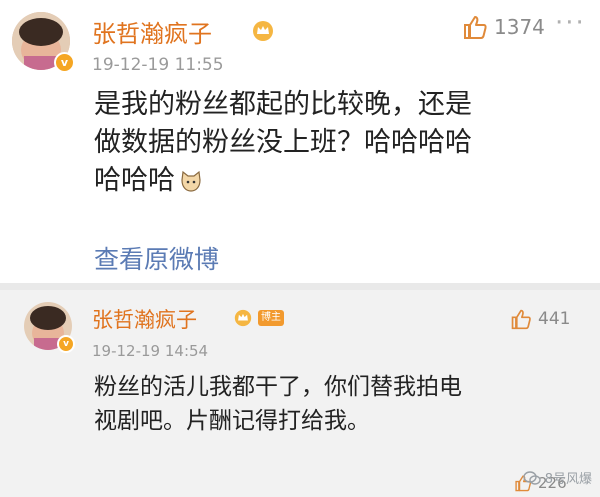 The image size is (600, 497). I want to click on watermark-text: 8号风爆, so click(568, 479).